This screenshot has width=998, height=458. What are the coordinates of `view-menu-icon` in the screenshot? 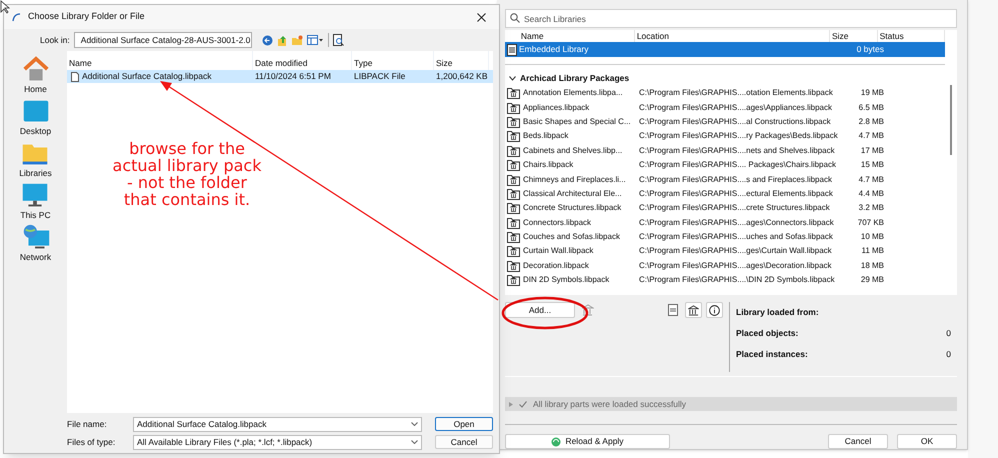 It's located at (315, 40).